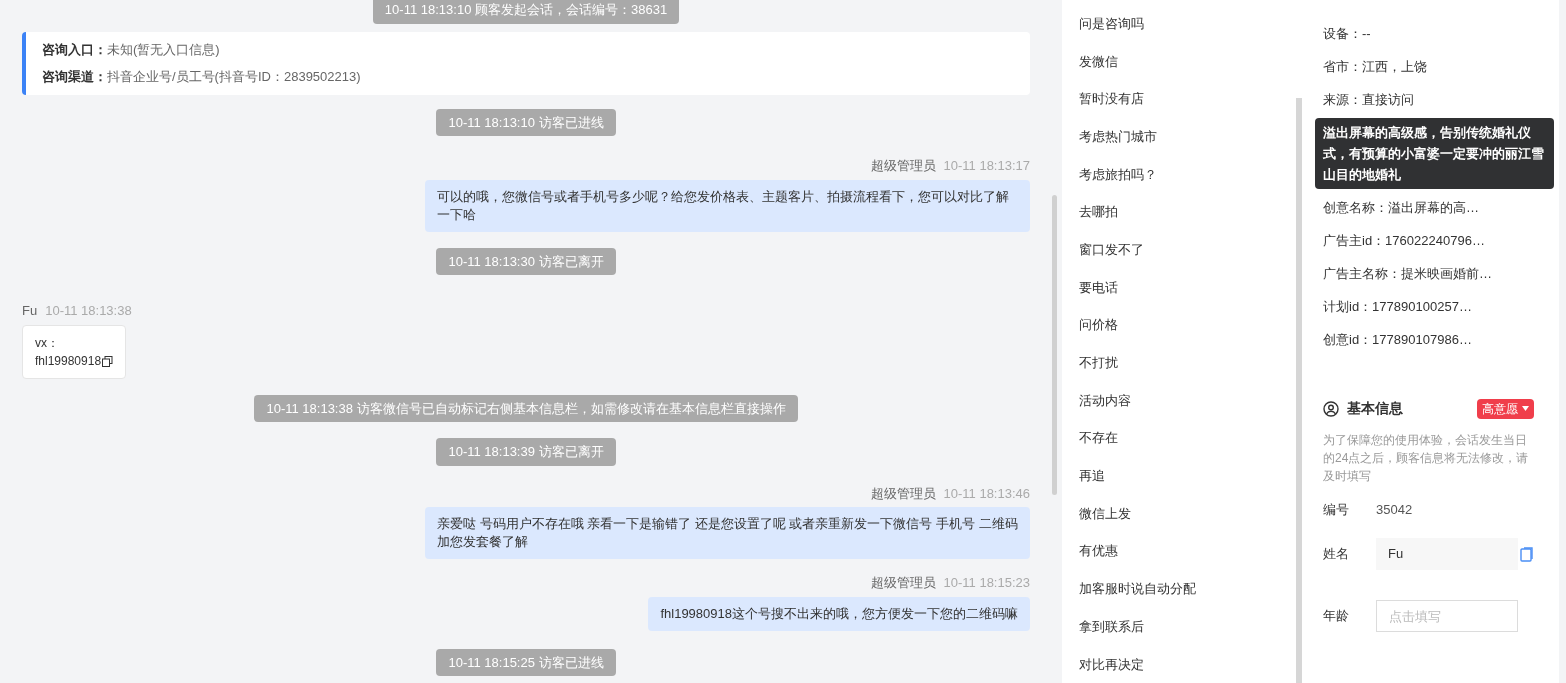  What do you see at coordinates (727, 205) in the screenshot?
I see `message-bubble: 可以的哦，您微信号或者手机号多少呢？给您发价格表、主题客片、拍摄流程看下，您可以对比了解一下哈` at bounding box center [727, 205].